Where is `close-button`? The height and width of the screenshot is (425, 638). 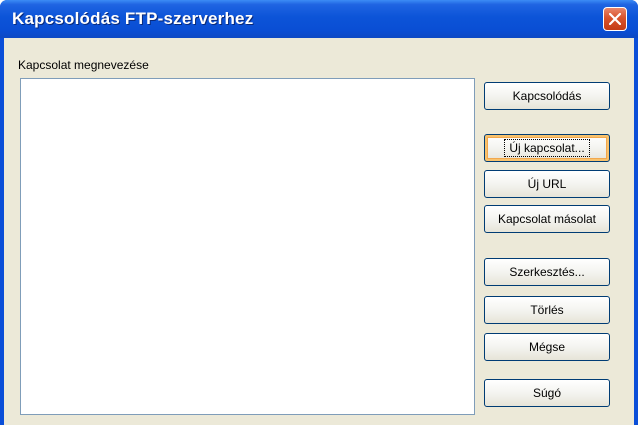 close-button is located at coordinates (615, 19).